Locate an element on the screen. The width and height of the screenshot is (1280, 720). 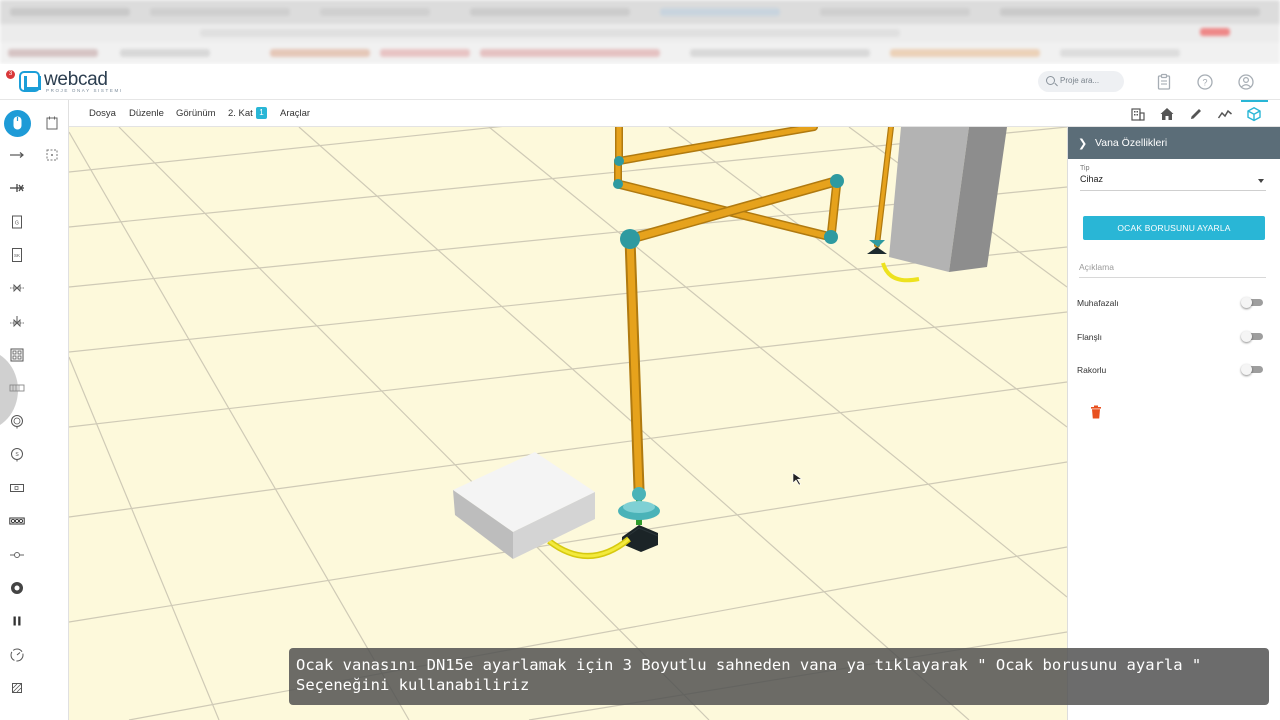
browser-chrome is located at coordinates (640, 32).